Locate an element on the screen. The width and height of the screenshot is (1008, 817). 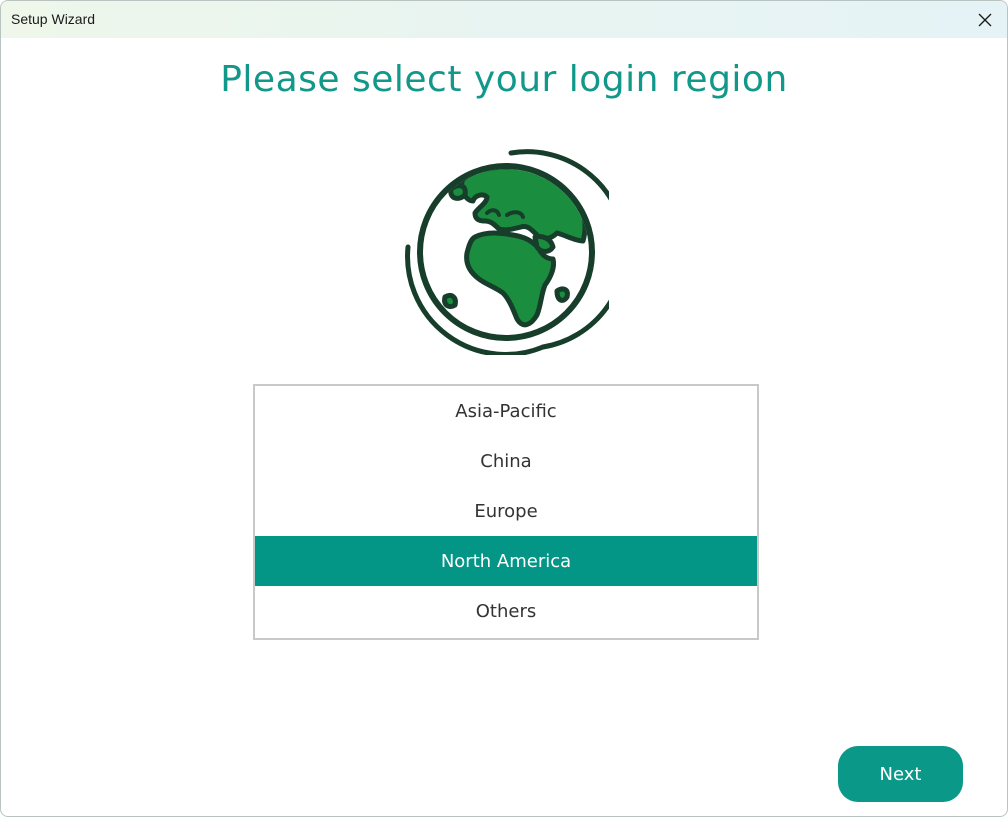
globe-icon is located at coordinates (507, 252).